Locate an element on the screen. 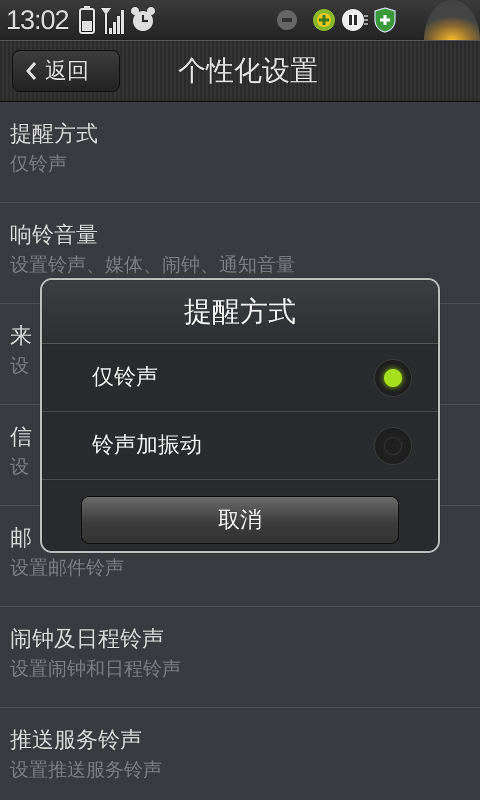  setting-subtitle: 设置闹钟和日程铃声 is located at coordinates (95, 669).